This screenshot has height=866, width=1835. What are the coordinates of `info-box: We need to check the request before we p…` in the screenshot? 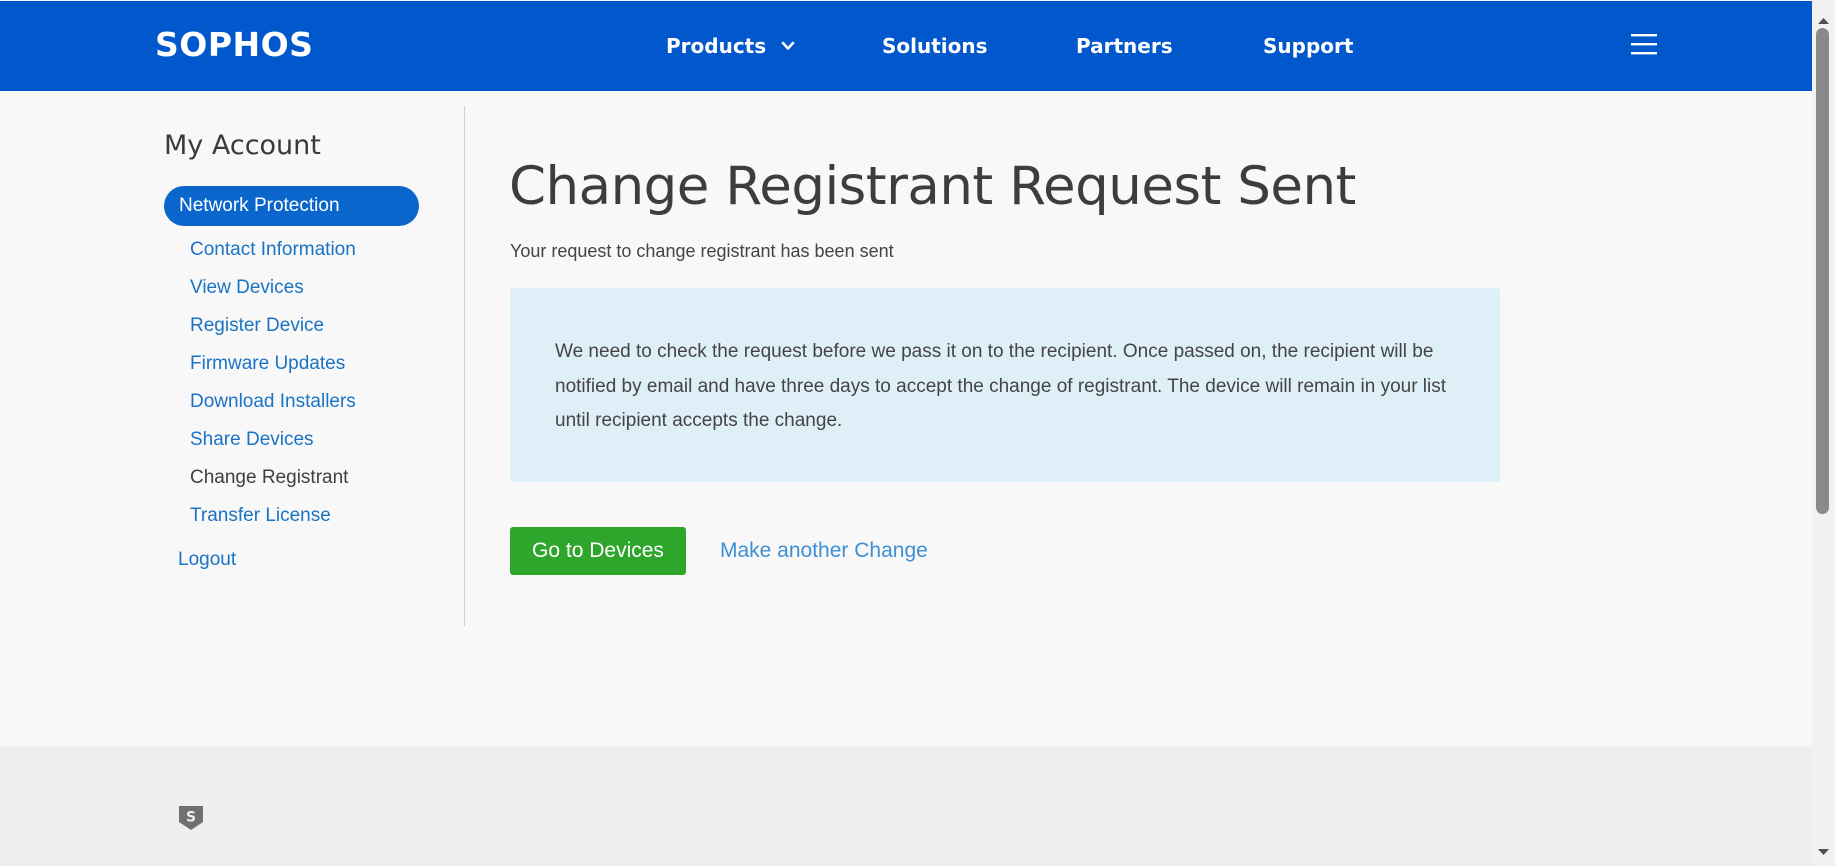 It's located at (1005, 385).